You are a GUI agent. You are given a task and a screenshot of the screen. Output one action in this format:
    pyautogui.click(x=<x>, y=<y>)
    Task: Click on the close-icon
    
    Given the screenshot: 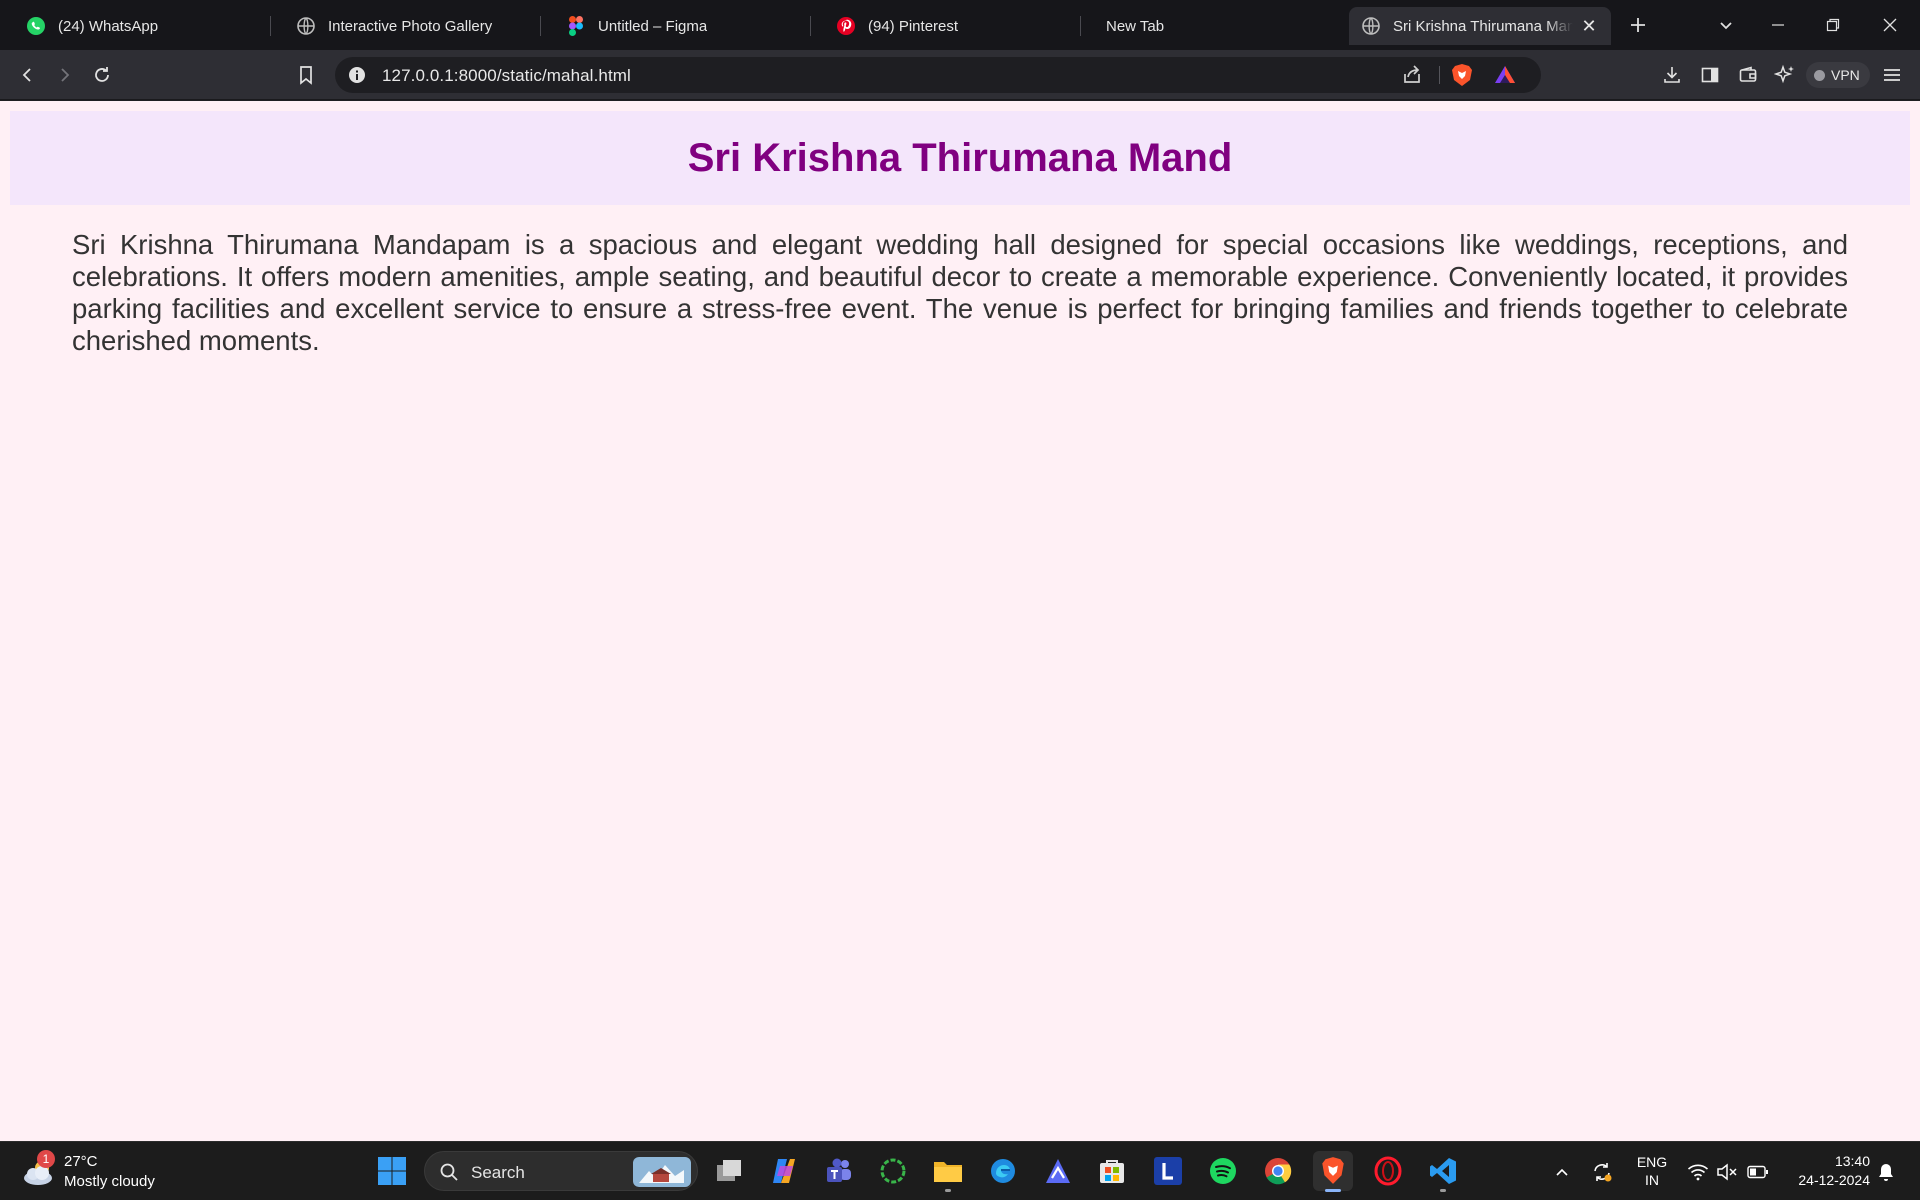 What is the action you would take?
    pyautogui.click(x=1890, y=25)
    